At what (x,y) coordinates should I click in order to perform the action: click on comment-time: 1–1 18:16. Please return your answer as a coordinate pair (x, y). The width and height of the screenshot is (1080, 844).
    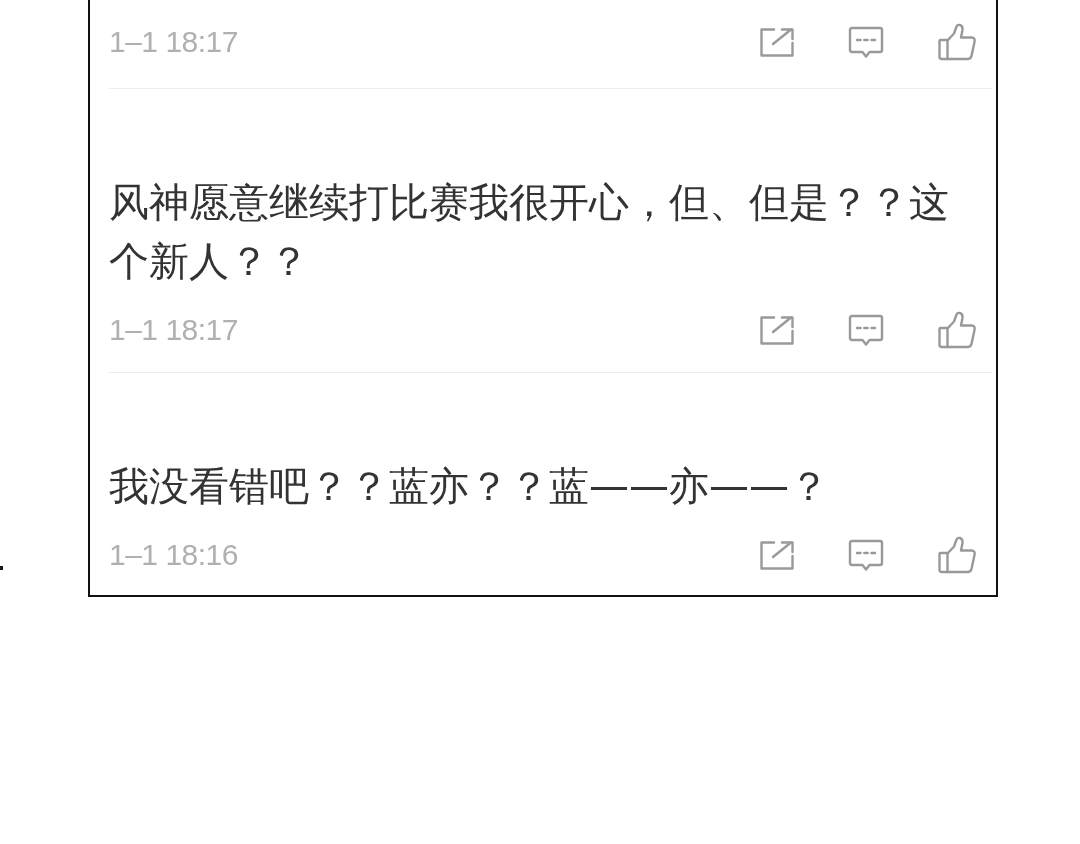
    Looking at the image, I should click on (173, 555).